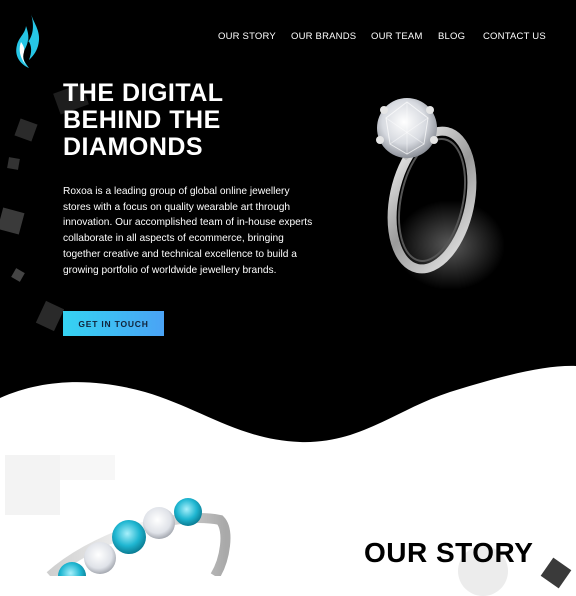 Image resolution: width=576 pixels, height=596 pixels. What do you see at coordinates (451, 36) in the screenshot?
I see `nav-blog: BLOG` at bounding box center [451, 36].